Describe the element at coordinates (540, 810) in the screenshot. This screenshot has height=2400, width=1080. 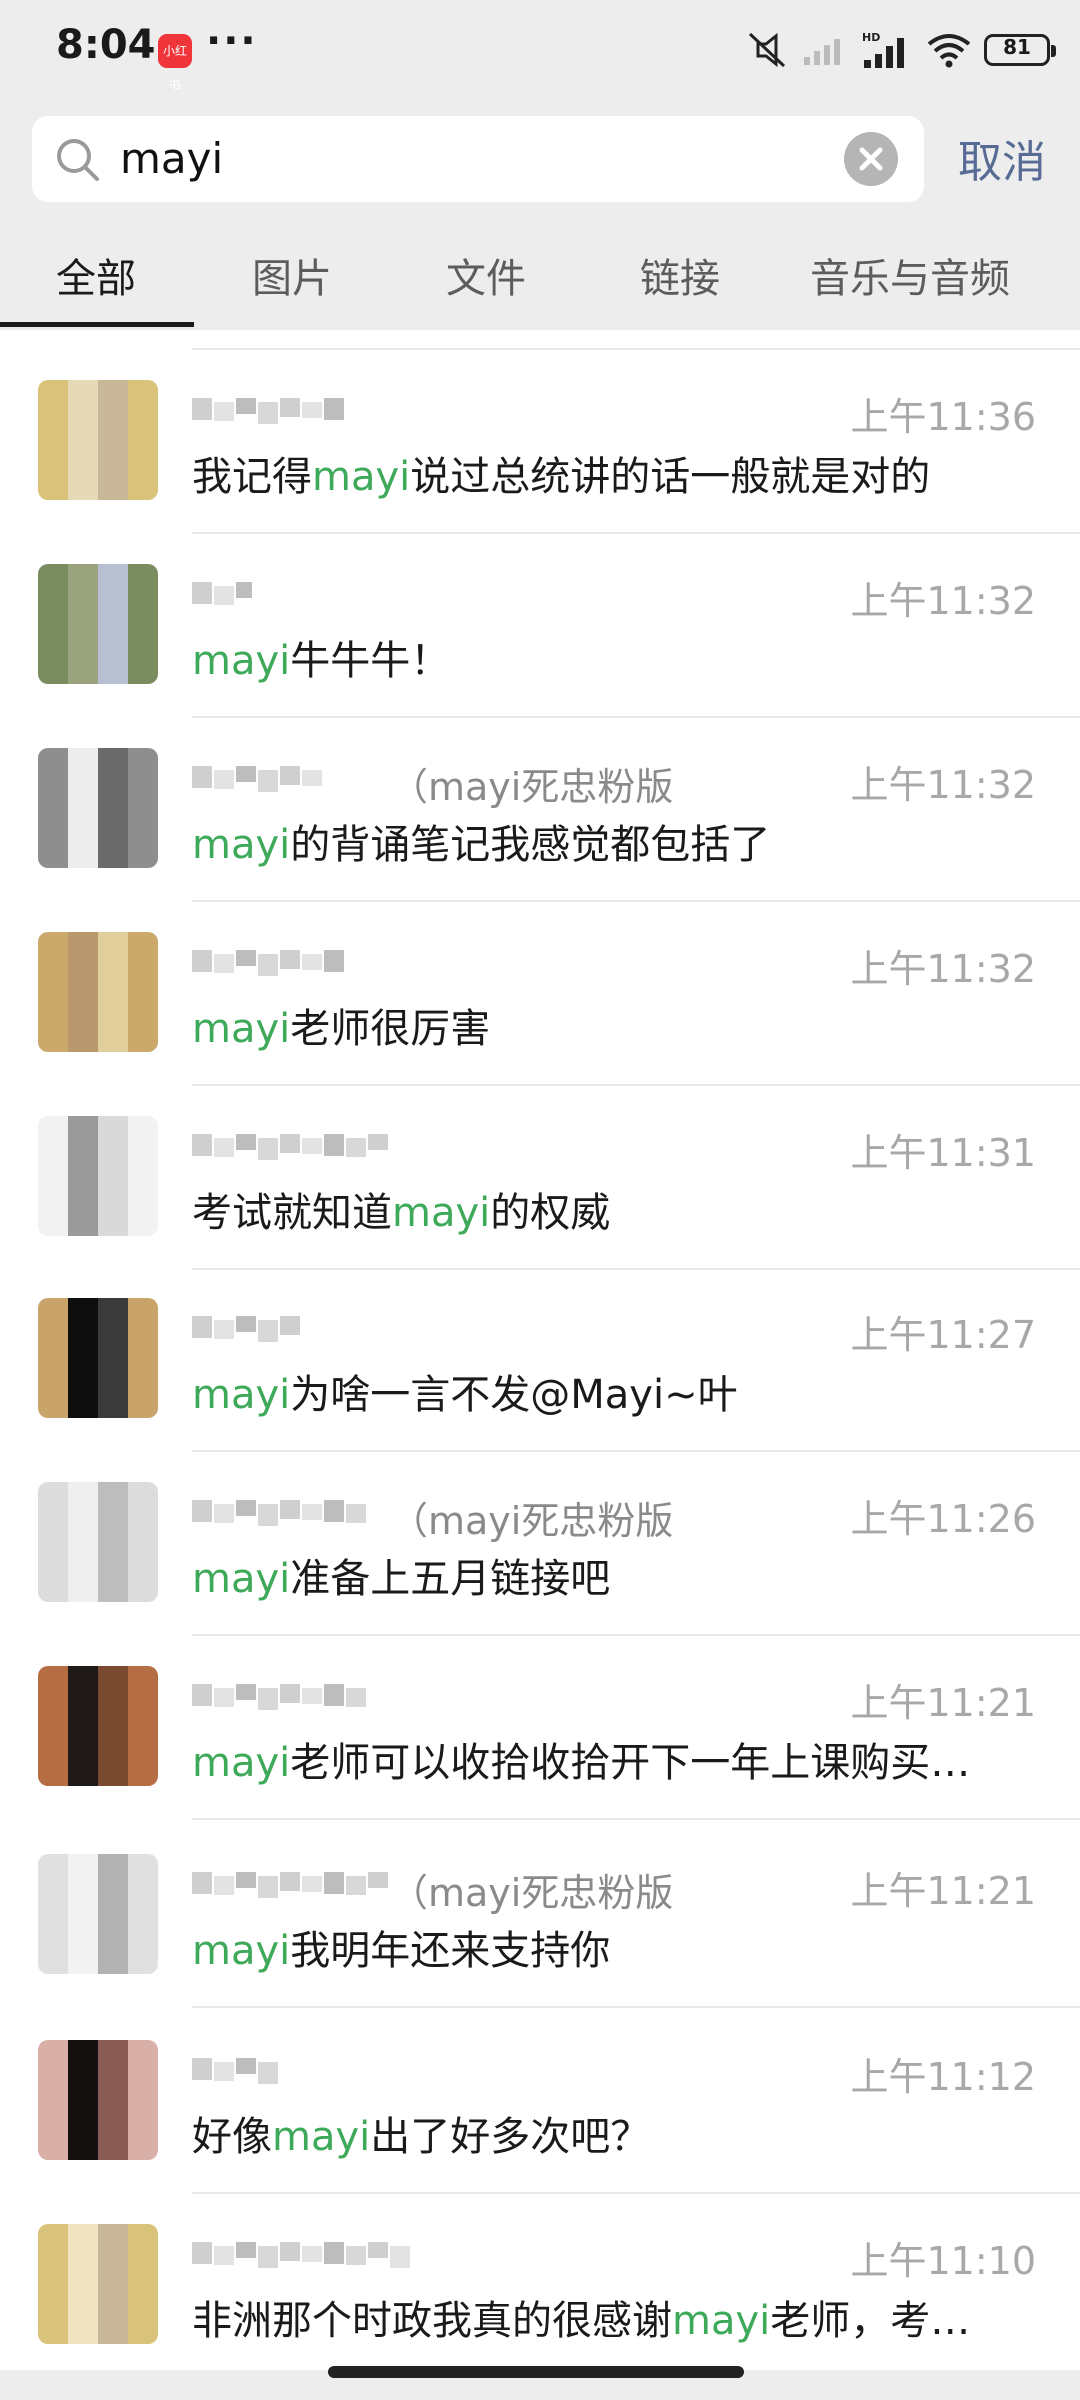
I see `result-row: （mayi死忠粉版 上午11:32 mayi的背诵笔记我感觉都包括了` at that location.